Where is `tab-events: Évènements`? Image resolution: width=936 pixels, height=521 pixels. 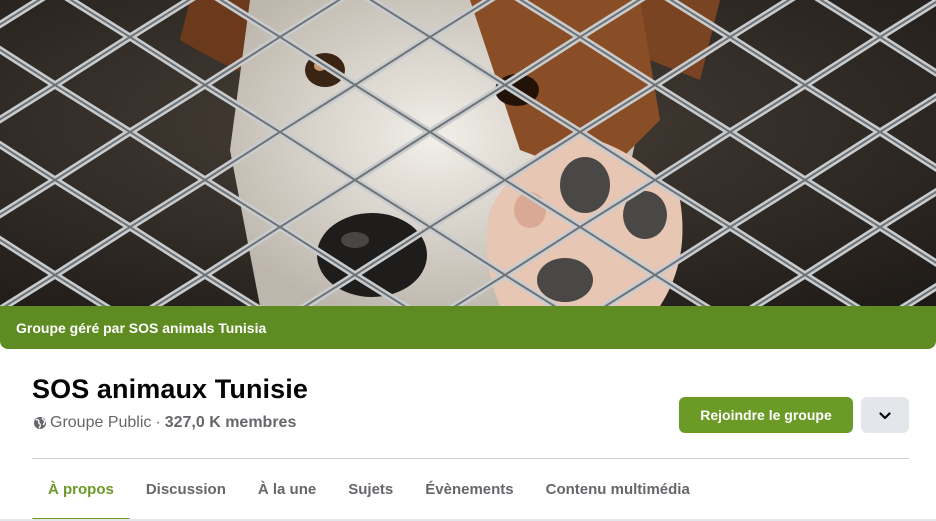
tab-events: Évènements is located at coordinates (469, 489).